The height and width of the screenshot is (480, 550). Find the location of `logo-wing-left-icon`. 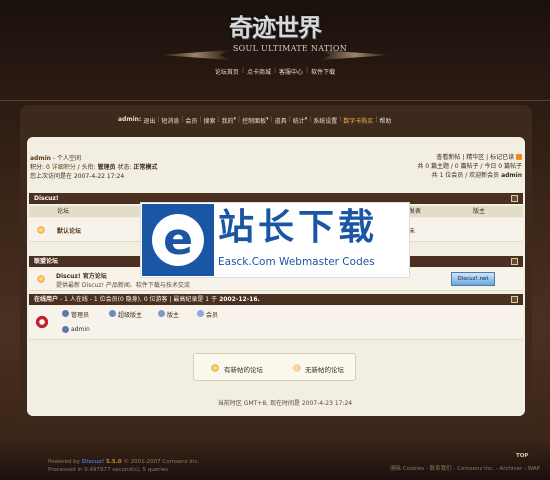

logo-wing-left-icon is located at coordinates (195, 55).